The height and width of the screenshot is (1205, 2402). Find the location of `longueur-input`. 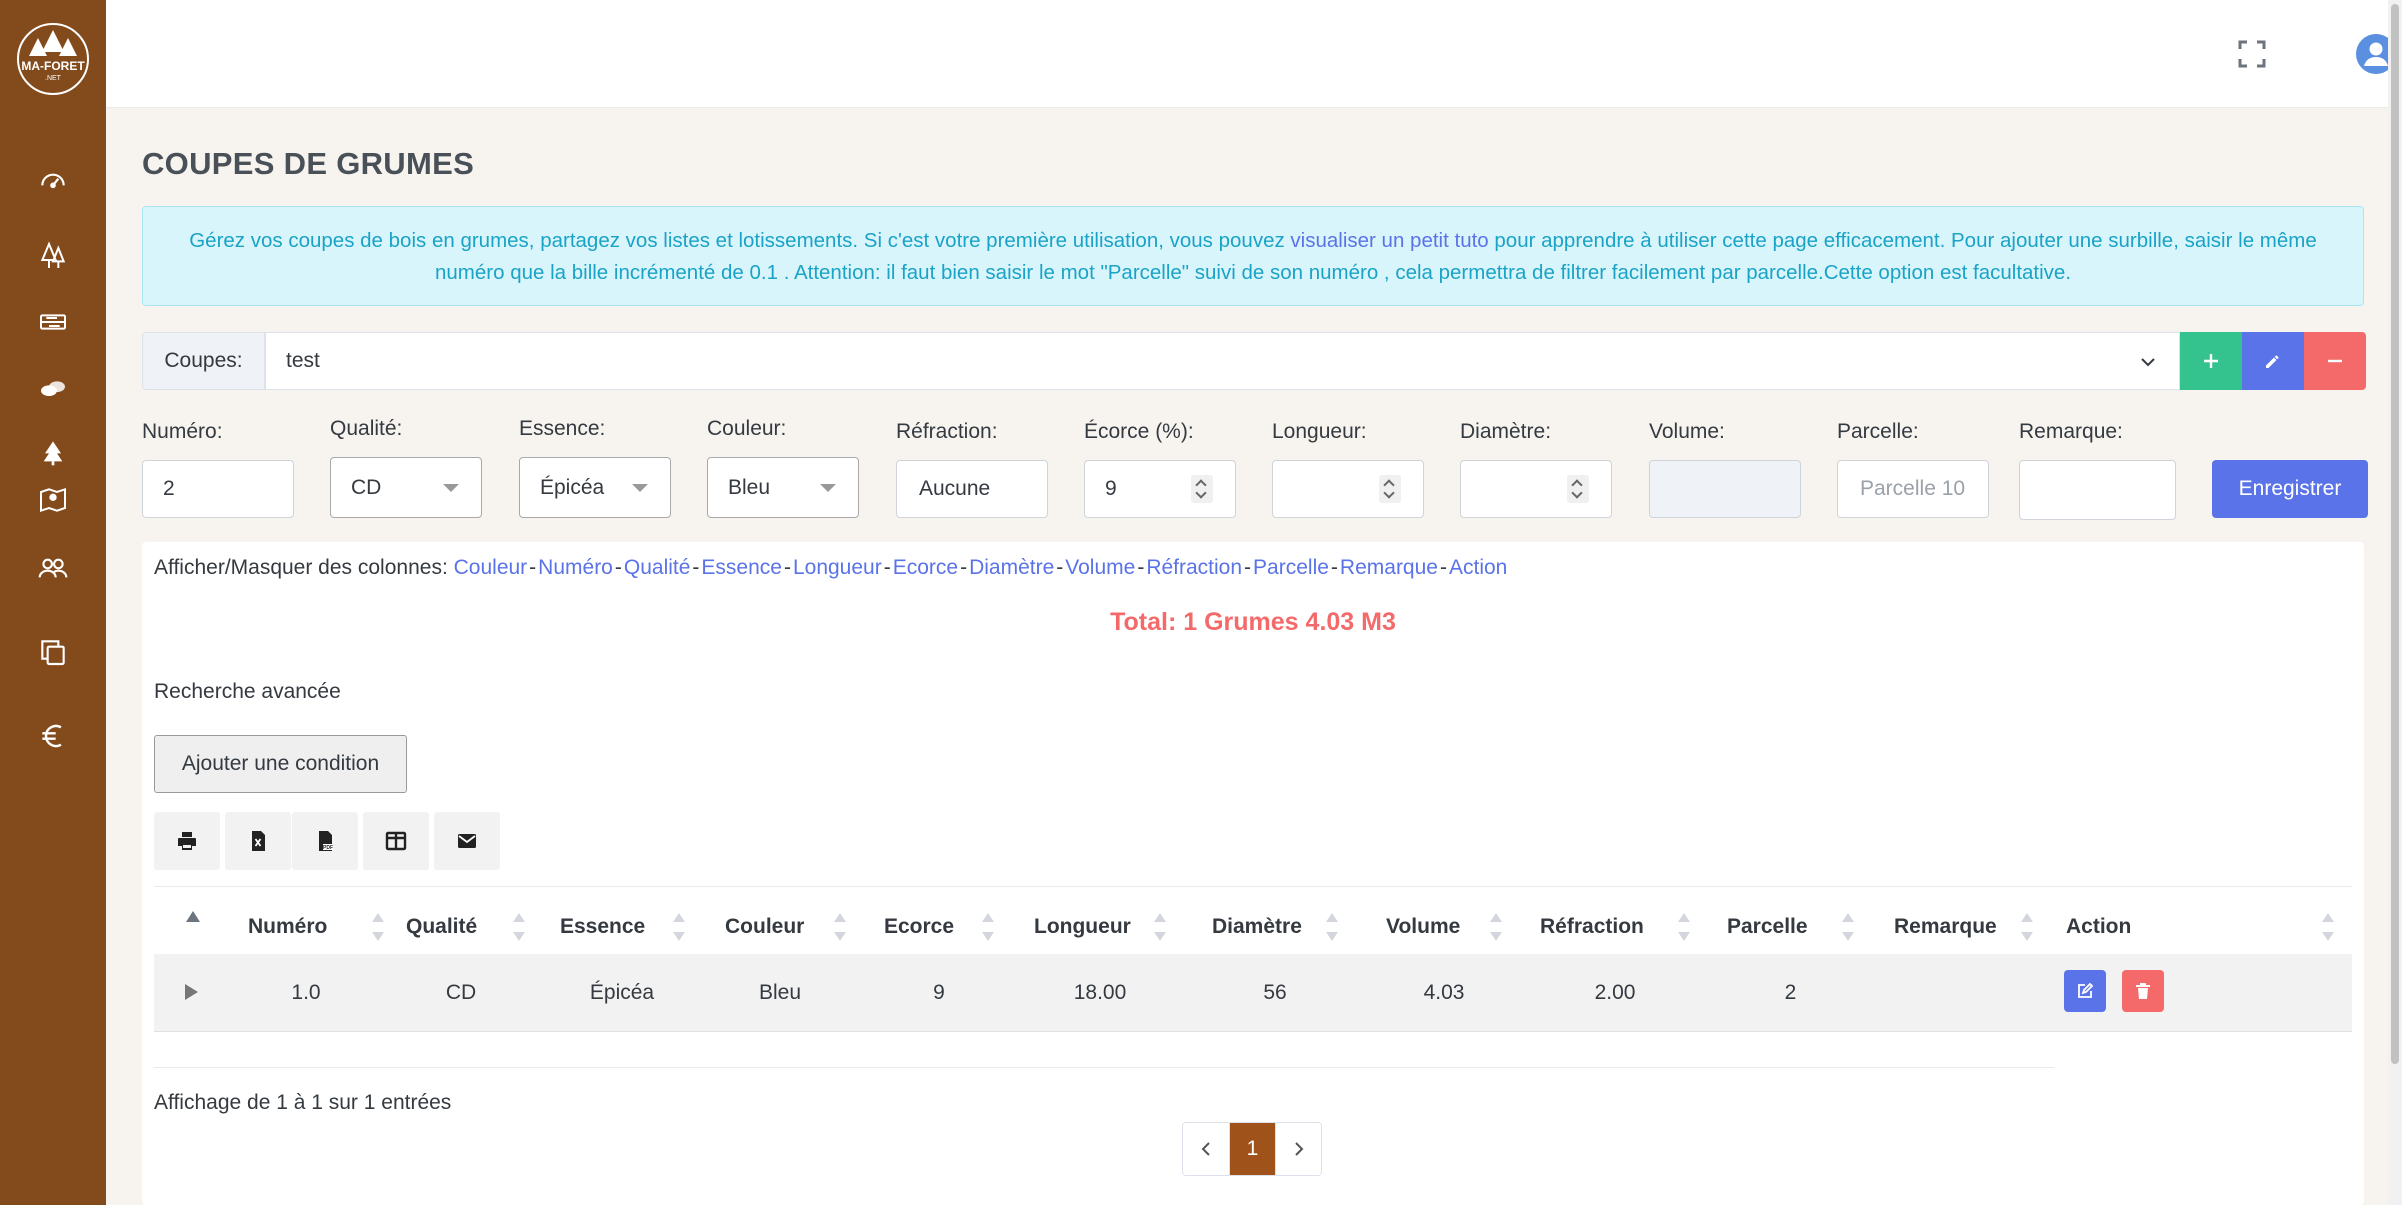

longueur-input is located at coordinates (1348, 489).